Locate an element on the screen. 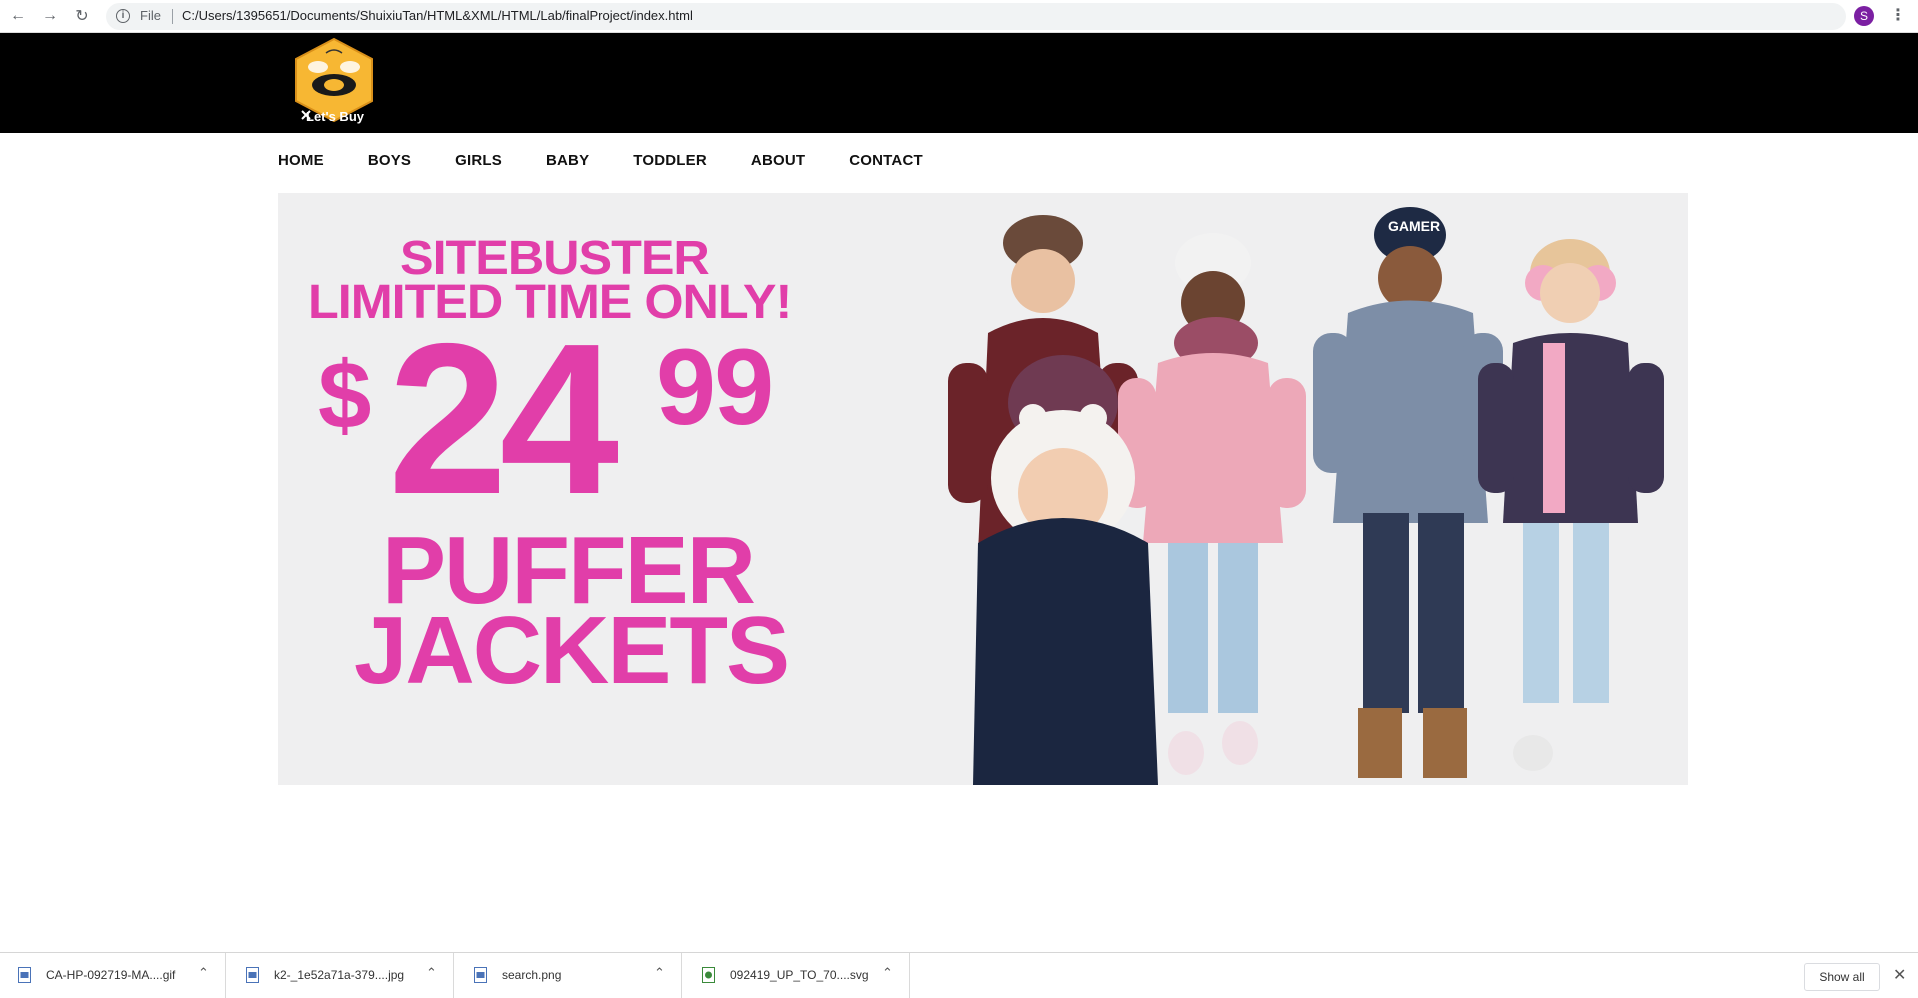 The width and height of the screenshot is (1918, 998). download-filename: CA-HP-092719-MA....gif is located at coordinates (111, 975).